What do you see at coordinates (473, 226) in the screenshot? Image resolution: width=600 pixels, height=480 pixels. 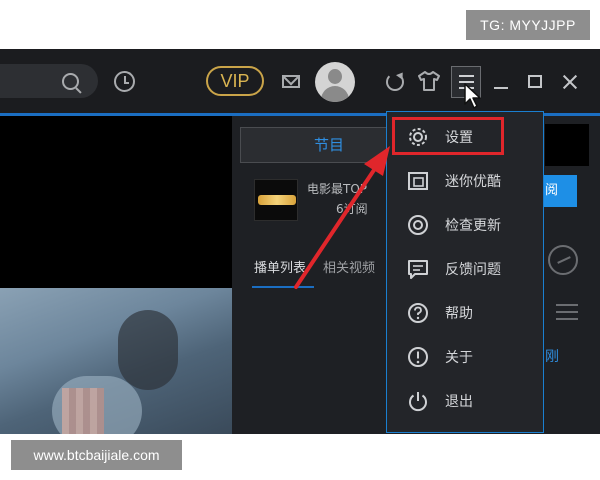 I see `menu-item-label: 检查更新` at bounding box center [473, 226].